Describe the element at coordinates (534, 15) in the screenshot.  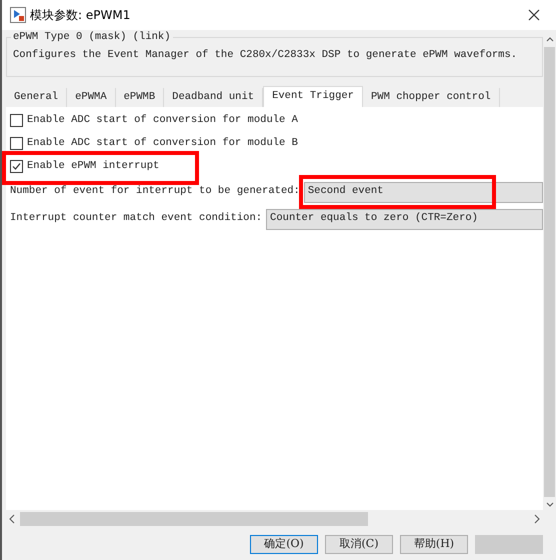
I see `close-icon` at that location.